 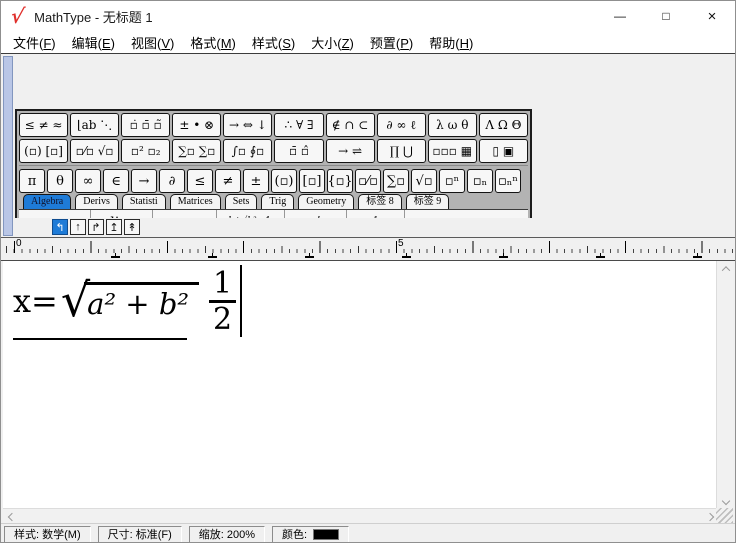 What do you see at coordinates (8, 146) in the screenshot?
I see `toolbar-drag-handle` at bounding box center [8, 146].